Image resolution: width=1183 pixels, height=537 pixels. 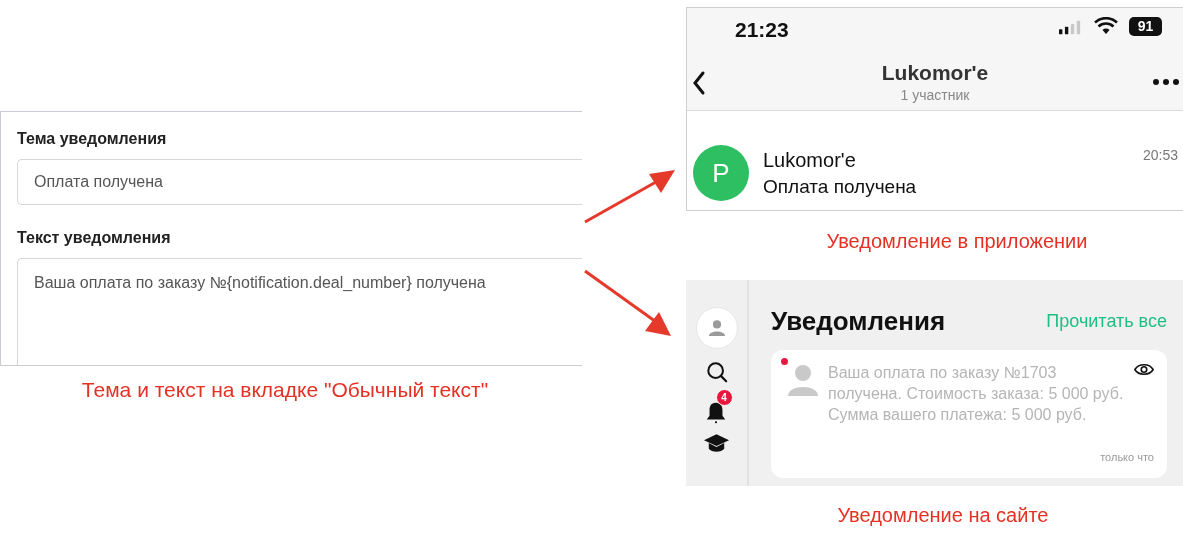 I want to click on more-icon, so click(x=1166, y=82).